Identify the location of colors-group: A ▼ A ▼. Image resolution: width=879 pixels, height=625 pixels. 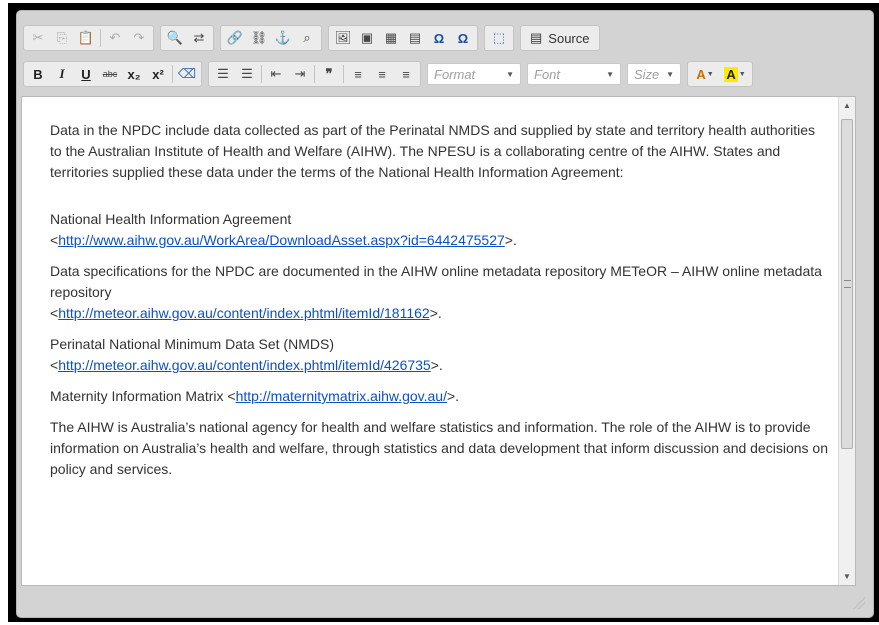
(720, 74).